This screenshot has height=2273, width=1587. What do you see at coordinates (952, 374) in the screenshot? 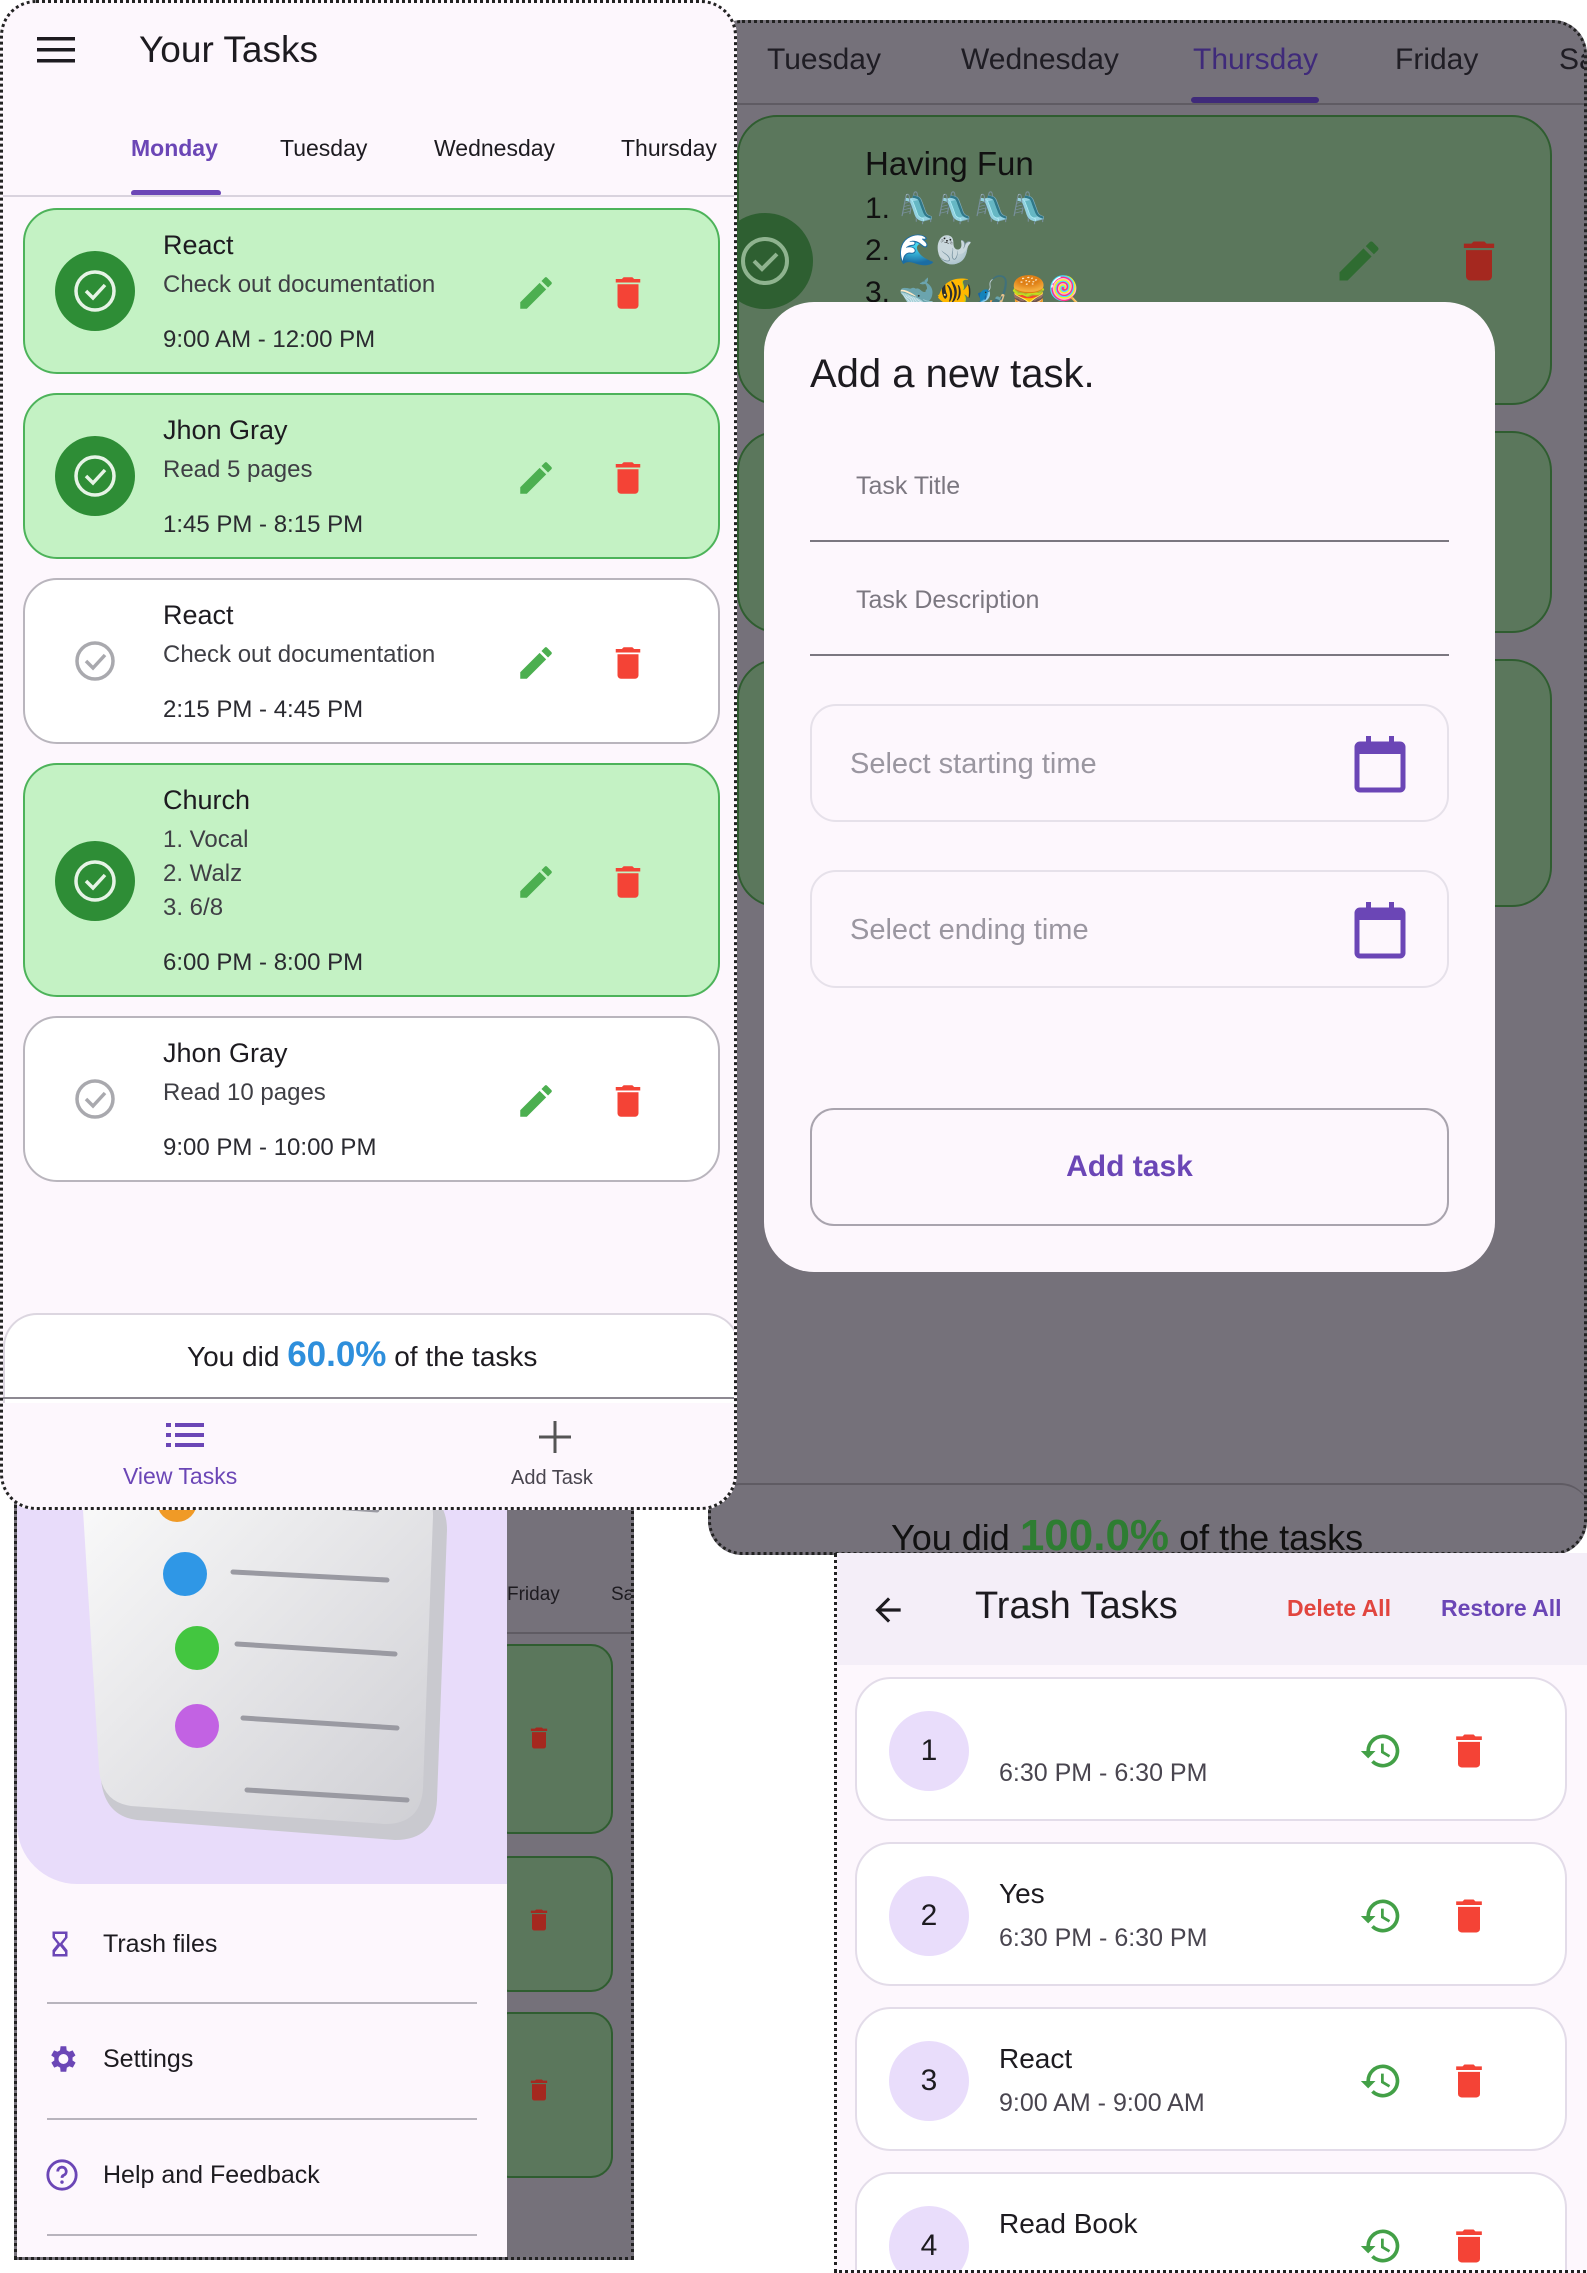
I see `dialog-title: Add a new task.` at bounding box center [952, 374].